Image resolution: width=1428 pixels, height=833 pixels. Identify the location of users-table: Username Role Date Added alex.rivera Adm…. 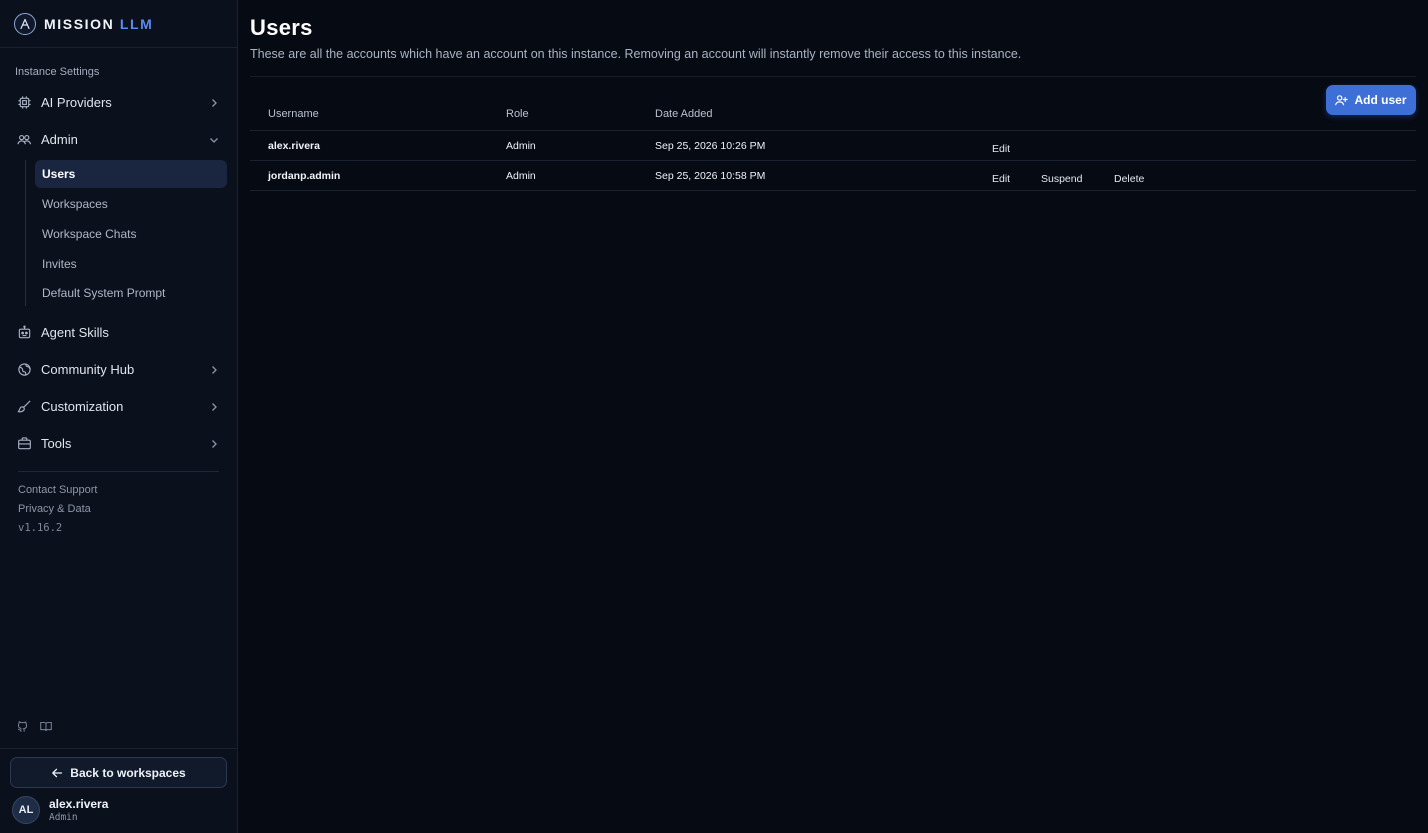
(833, 145).